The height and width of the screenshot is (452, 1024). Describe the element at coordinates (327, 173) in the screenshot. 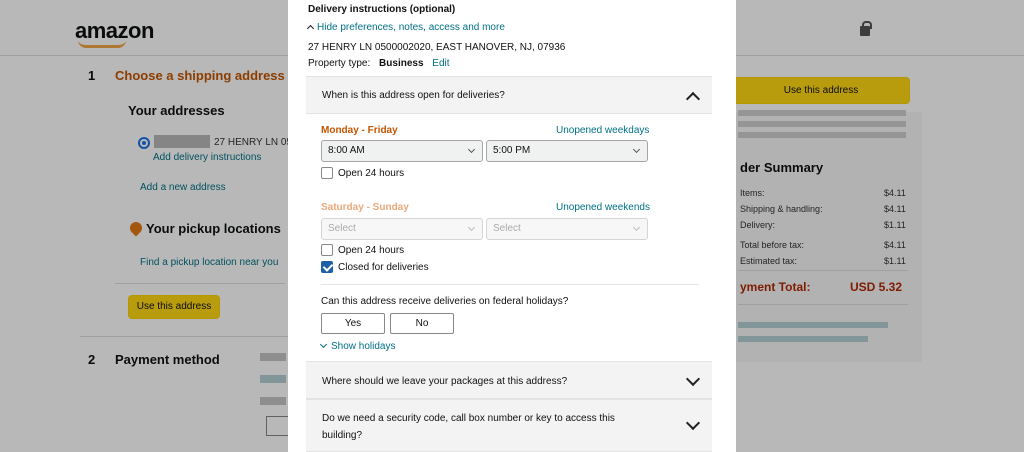

I see `weekday-open-24-checkbox` at that location.